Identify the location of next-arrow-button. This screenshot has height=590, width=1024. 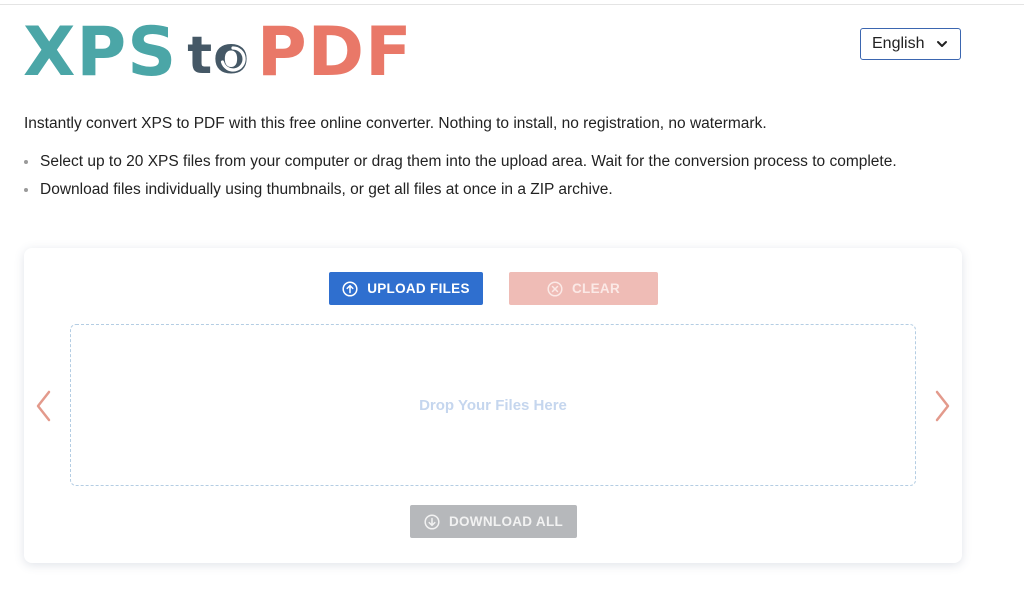
(942, 406).